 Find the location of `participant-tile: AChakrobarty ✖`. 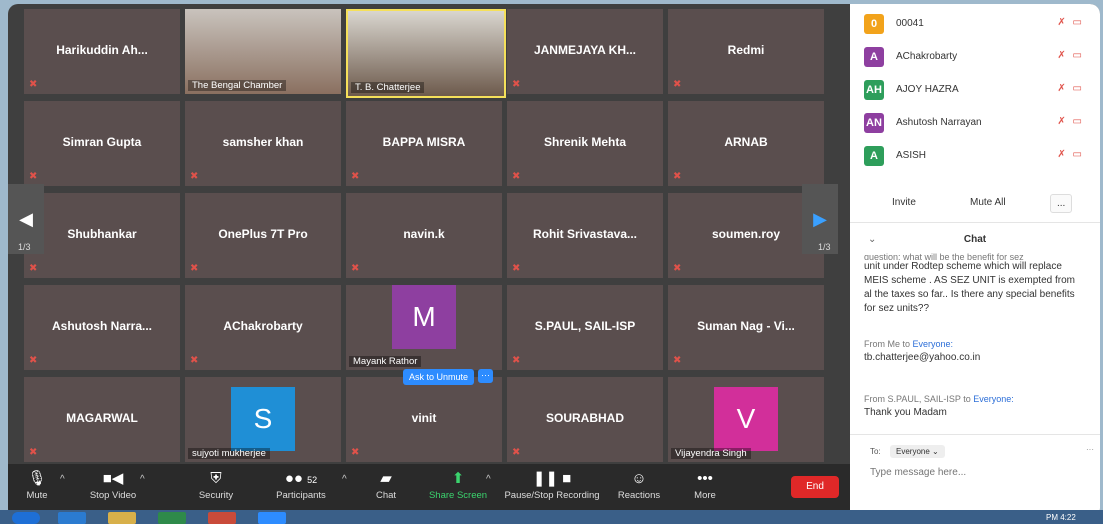

participant-tile: AChakrobarty ✖ is located at coordinates (263, 327).